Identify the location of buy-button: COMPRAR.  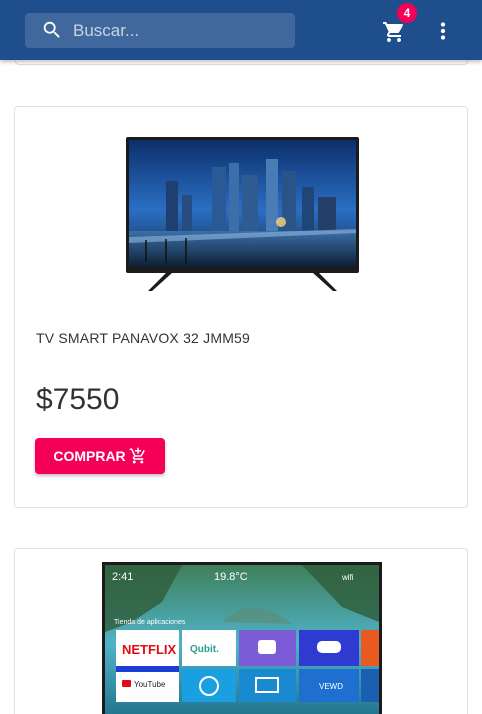
(100, 456).